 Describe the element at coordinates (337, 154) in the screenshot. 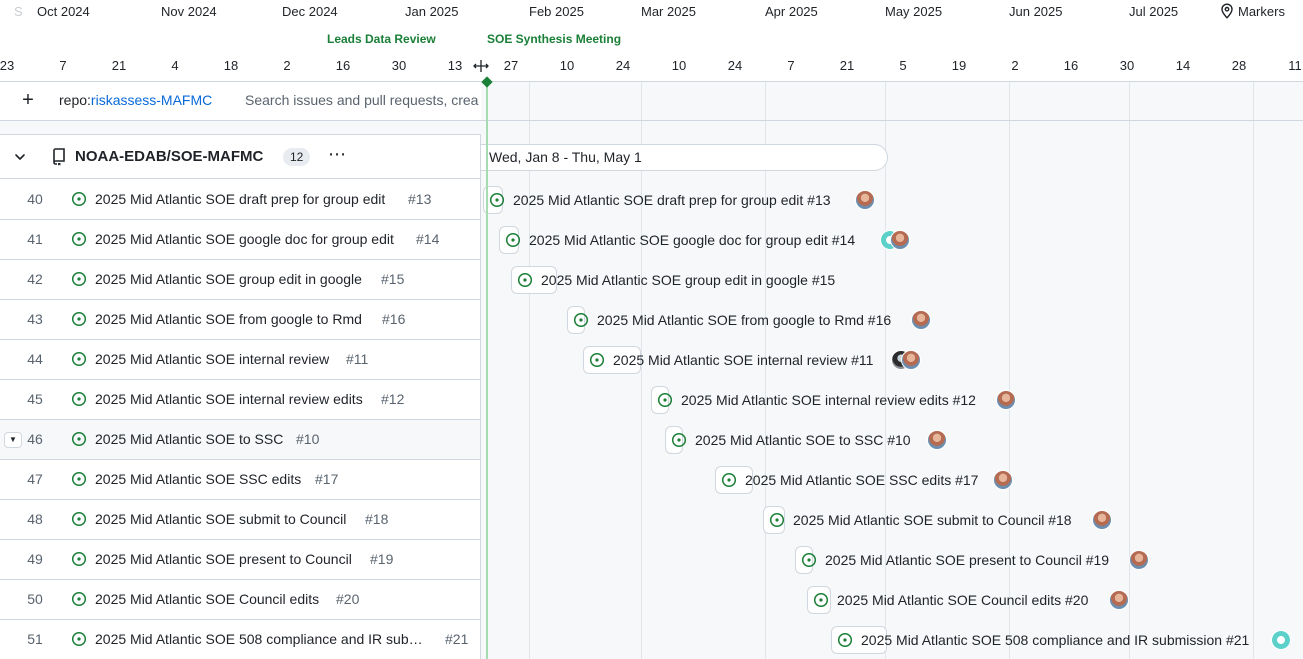

I see `group-more-menu-icon: ⋯` at that location.